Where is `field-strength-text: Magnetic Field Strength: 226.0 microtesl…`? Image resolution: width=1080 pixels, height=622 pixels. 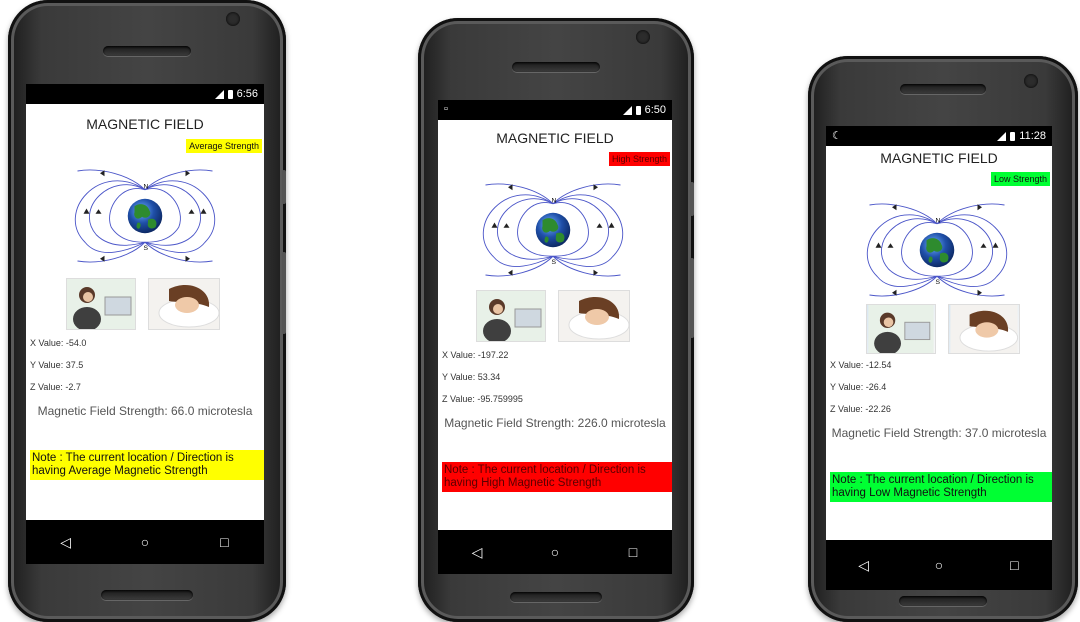
field-strength-text: Magnetic Field Strength: 226.0 microtesl… is located at coordinates (555, 423).